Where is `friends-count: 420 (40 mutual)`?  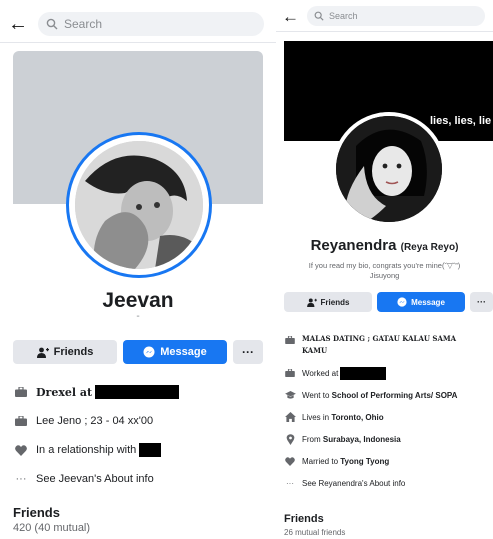 friends-count: 420 (40 mutual) is located at coordinates (52, 528).